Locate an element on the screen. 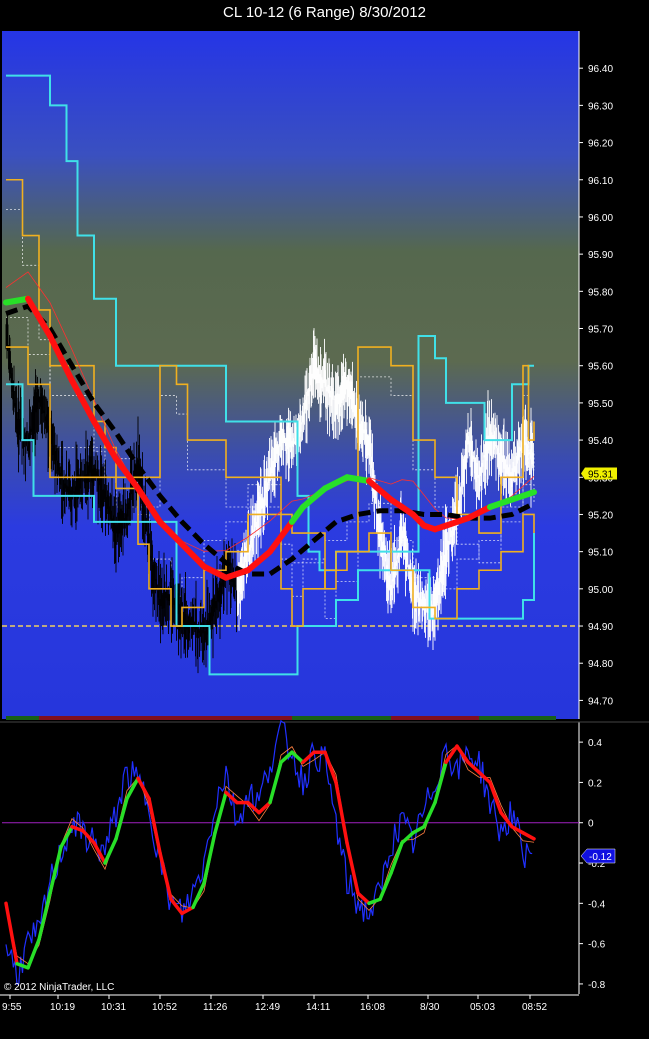 The image size is (649, 1039). copyright-text: © 2012 NinjaTrader, LLC is located at coordinates (59, 987).